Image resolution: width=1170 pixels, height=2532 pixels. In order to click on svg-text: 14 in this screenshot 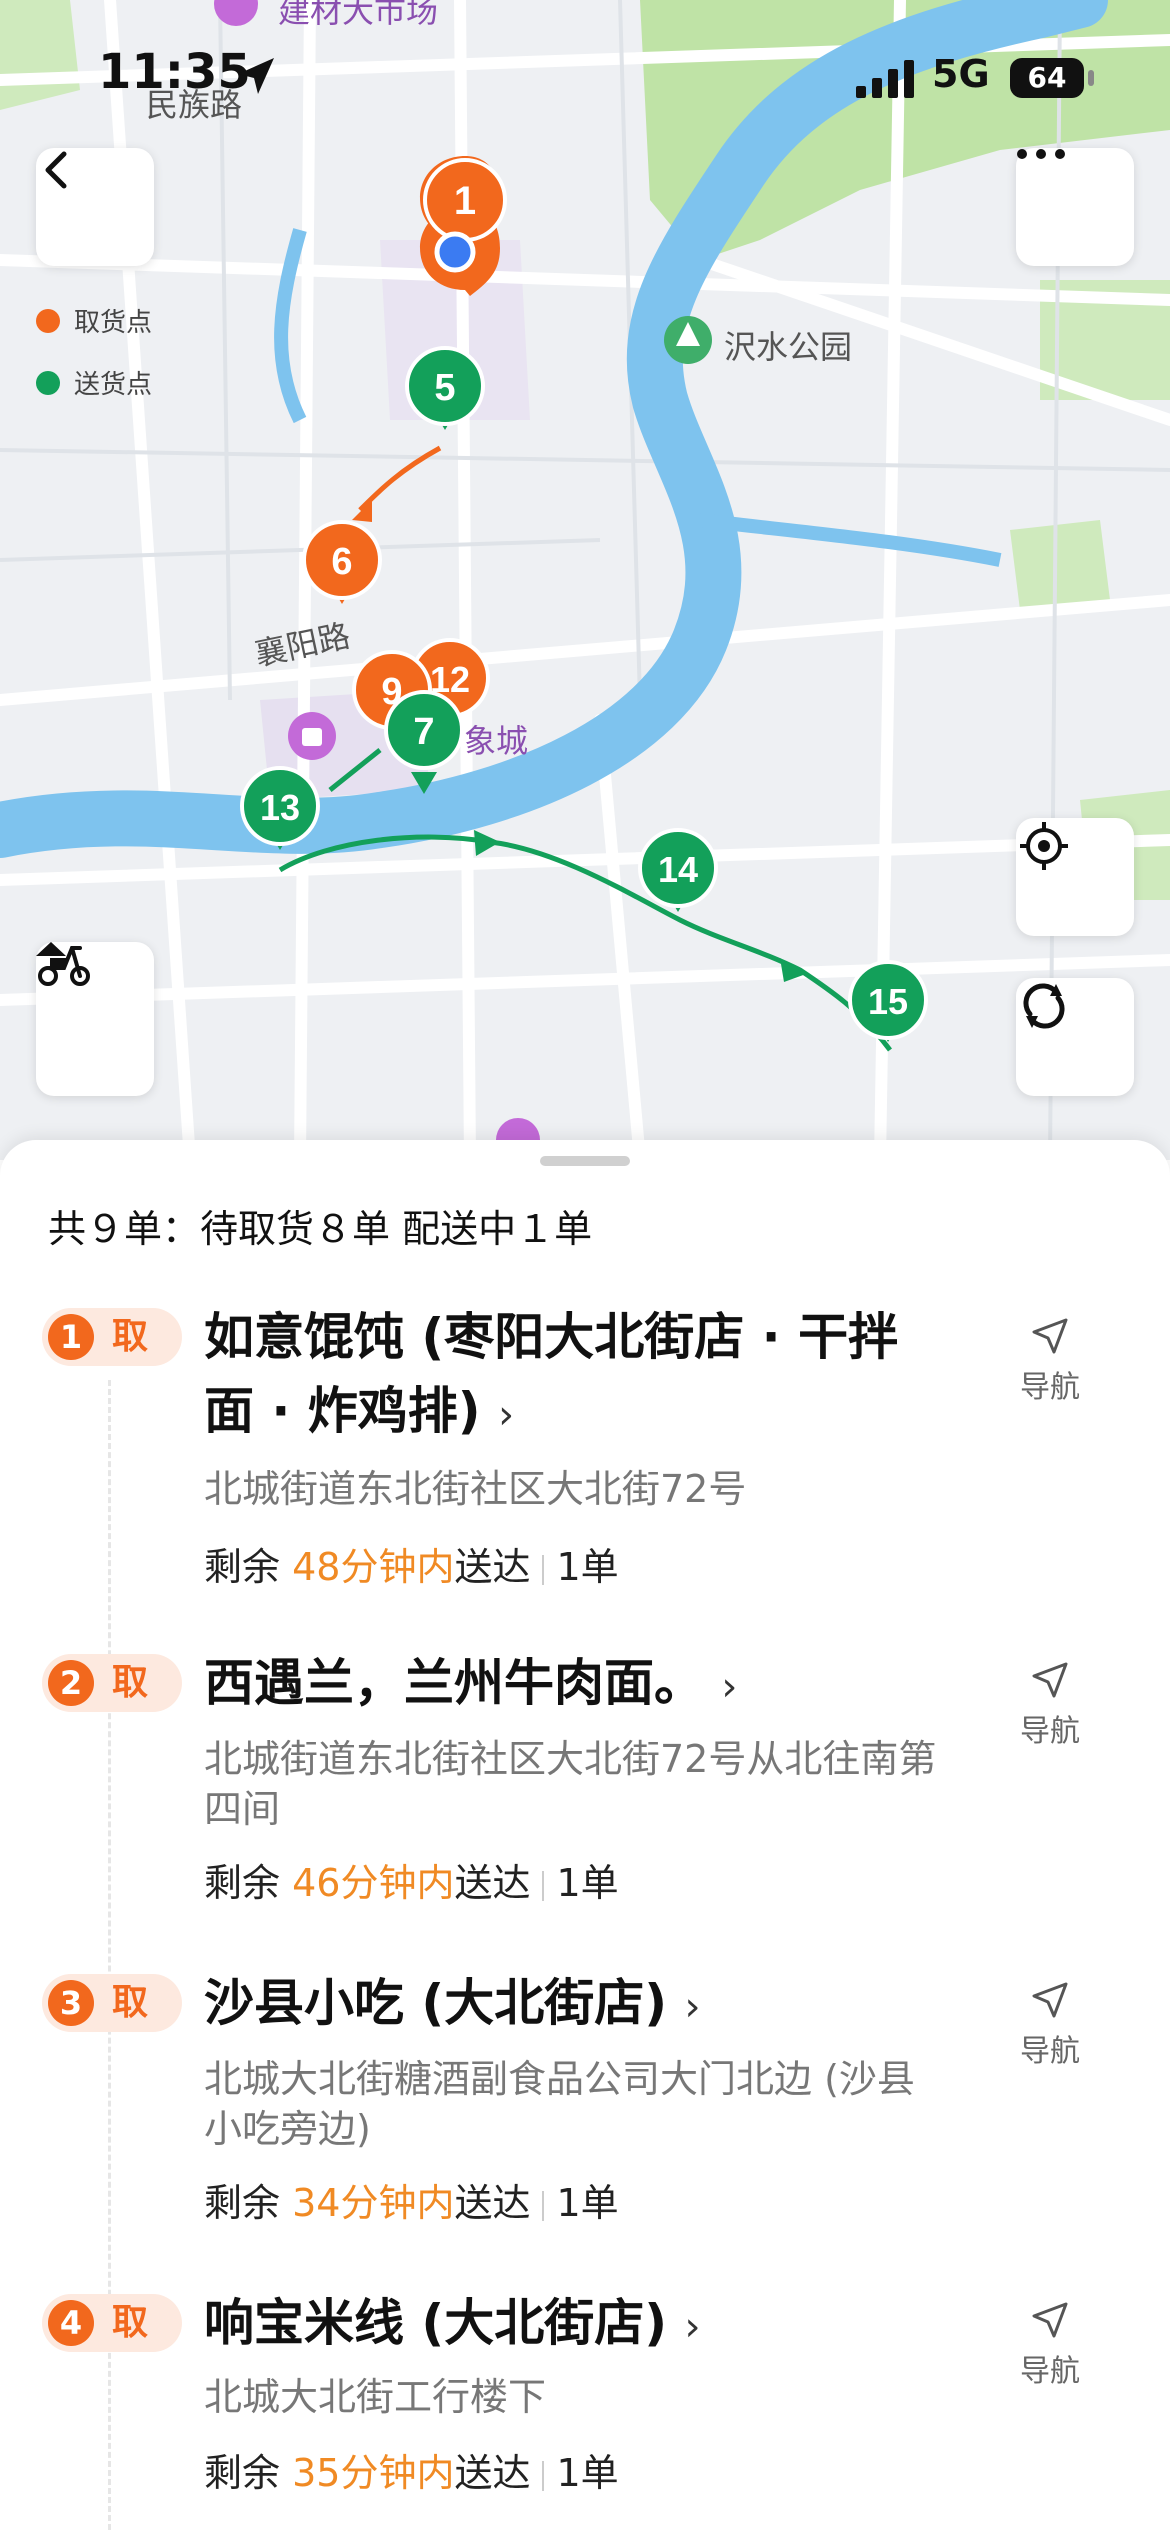, I will do `click(678, 869)`.